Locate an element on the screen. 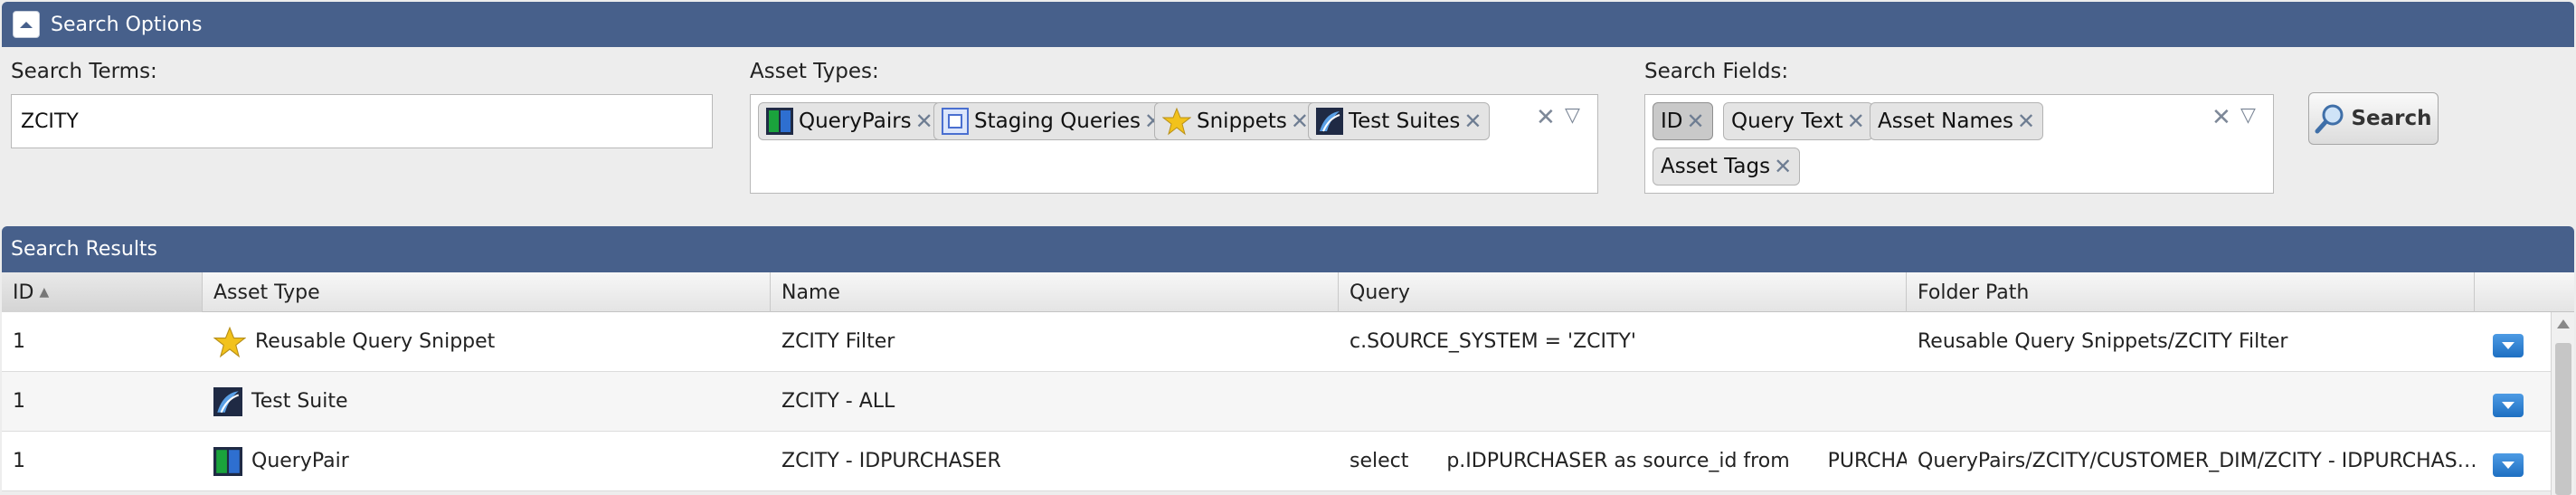 The height and width of the screenshot is (495, 2576). asset-type-tag-label: Staging Queries is located at coordinates (1057, 121).